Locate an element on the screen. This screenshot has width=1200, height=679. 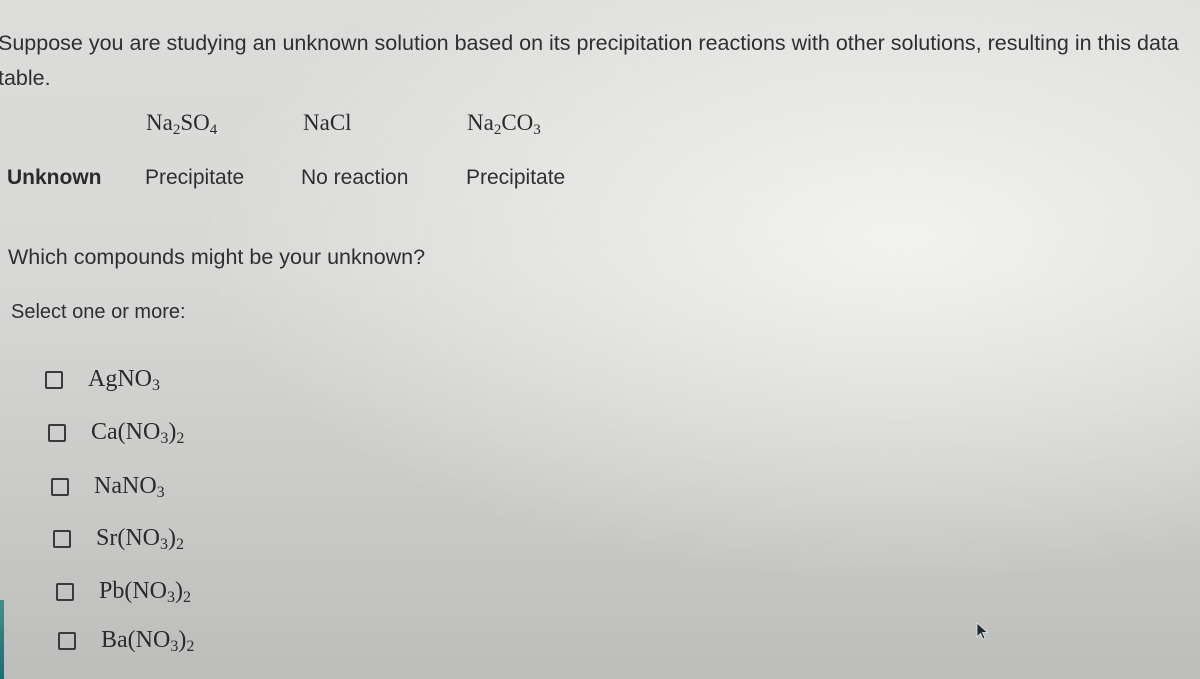
mouse-pointer-icon is located at coordinates (982, 631).